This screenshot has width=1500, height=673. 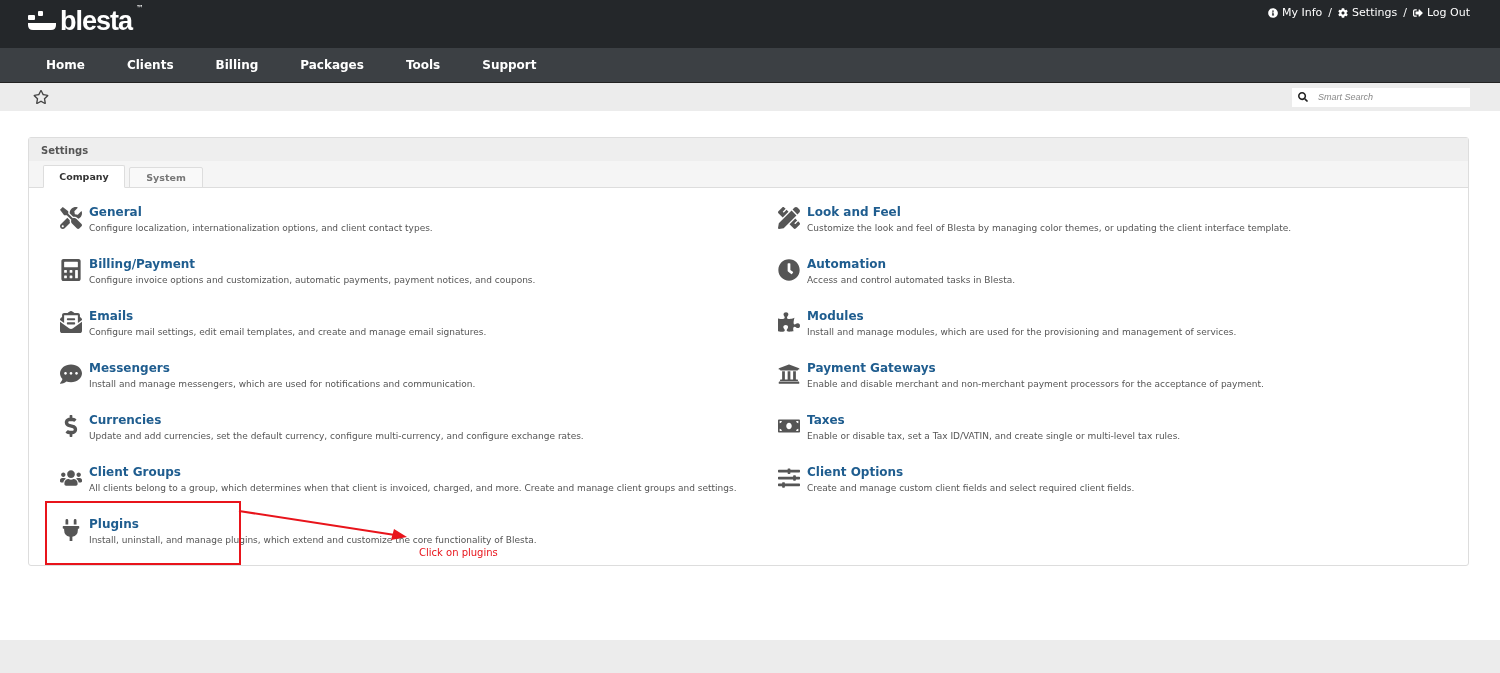 I want to click on nav-item: Clients, so click(x=150, y=65).